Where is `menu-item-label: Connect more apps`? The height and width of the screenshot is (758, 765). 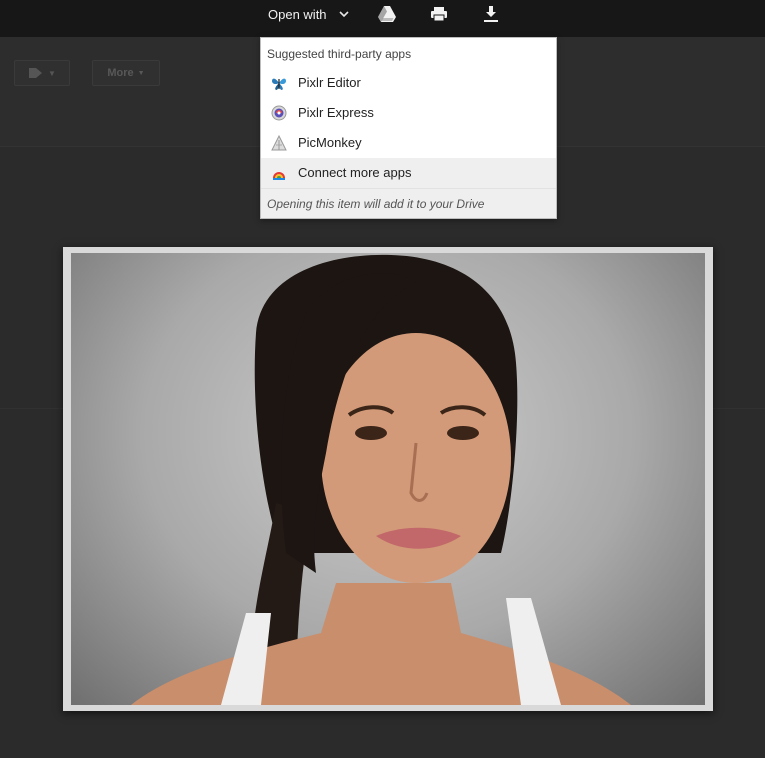 menu-item-label: Connect more apps is located at coordinates (355, 172).